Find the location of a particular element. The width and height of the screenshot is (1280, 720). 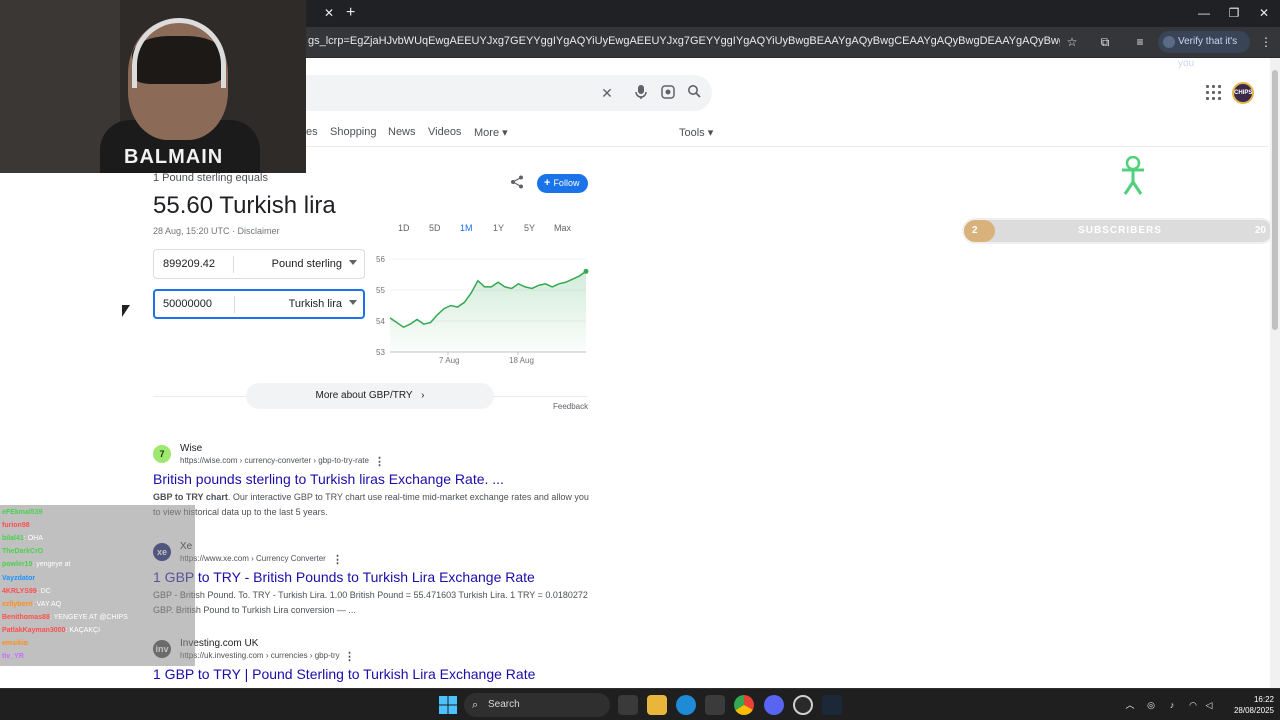

search-input: ✕ is located at coordinates (476, 93).